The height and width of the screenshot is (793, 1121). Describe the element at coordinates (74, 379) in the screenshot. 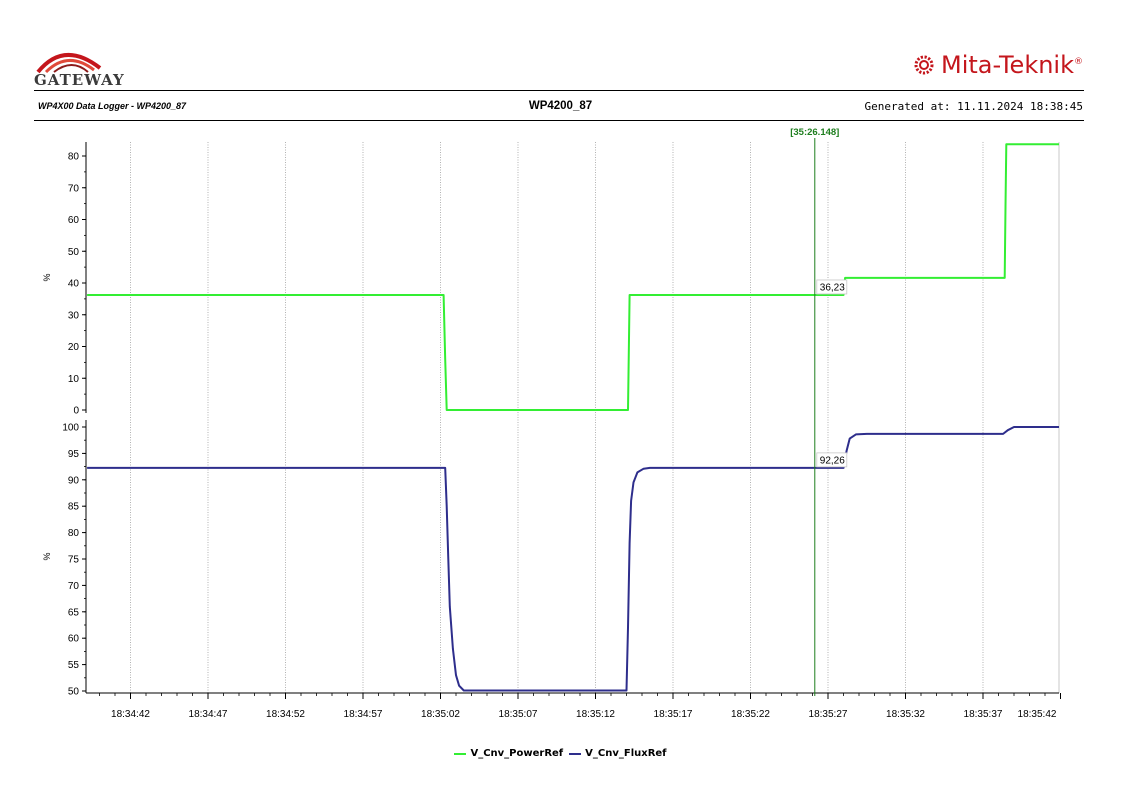

I see `y-tick-label: 10` at that location.